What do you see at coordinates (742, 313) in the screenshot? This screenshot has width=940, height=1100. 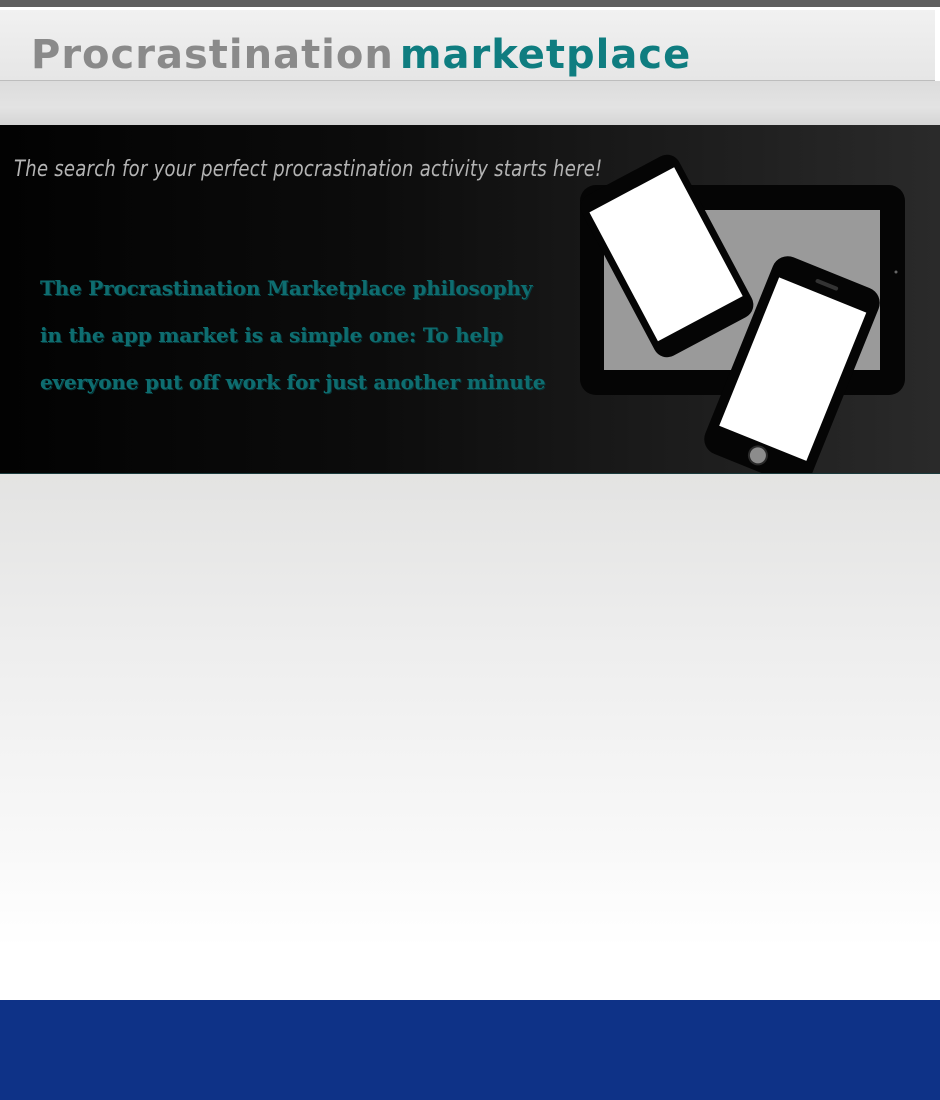 I see `devices-illustration` at bounding box center [742, 313].